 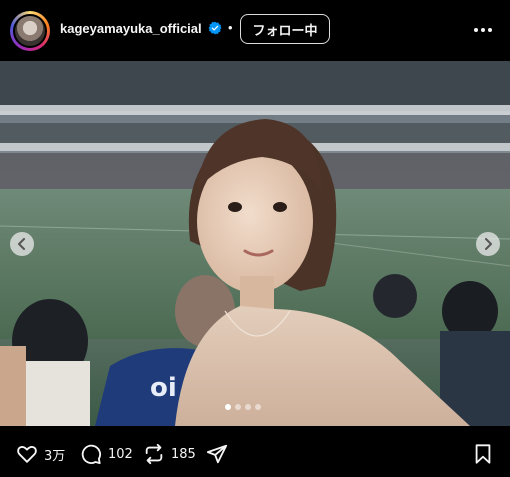 I want to click on post-header: kageyamayuka_official • フォロー中, so click(x=255, y=30).